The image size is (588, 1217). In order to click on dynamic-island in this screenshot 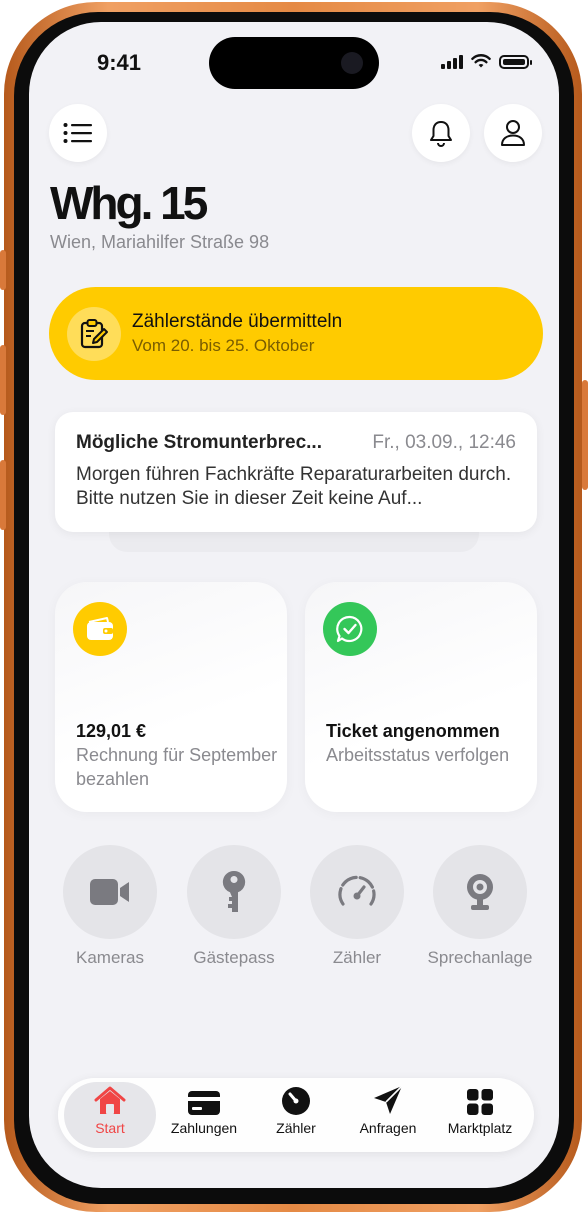, I will do `click(294, 63)`.